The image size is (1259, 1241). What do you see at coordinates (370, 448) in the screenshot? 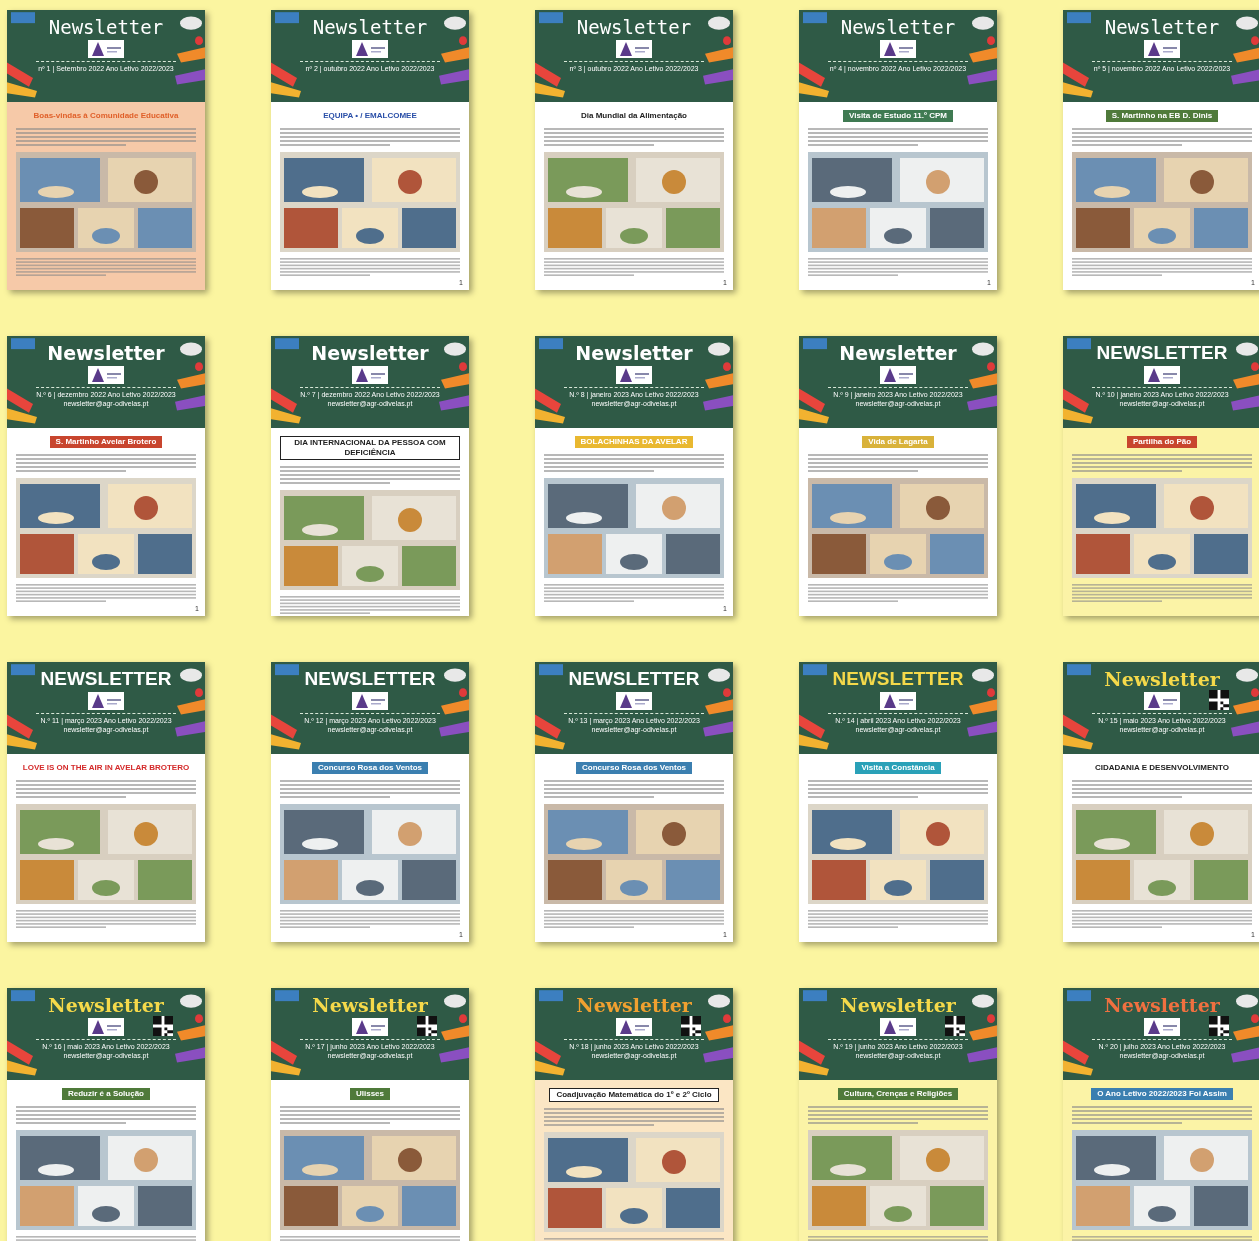
I see `article-headline: DIA INTERNACIONAL DA PESSOA COM DEFICIÊNCIA` at bounding box center [370, 448].